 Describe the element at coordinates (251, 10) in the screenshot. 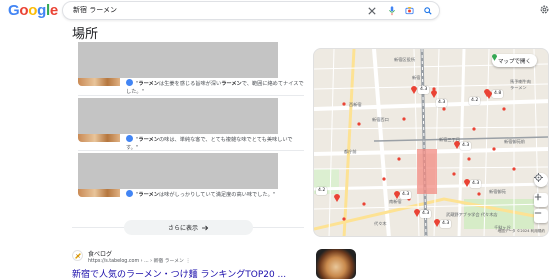

I see `search-box: 新宿 ラーメン` at that location.